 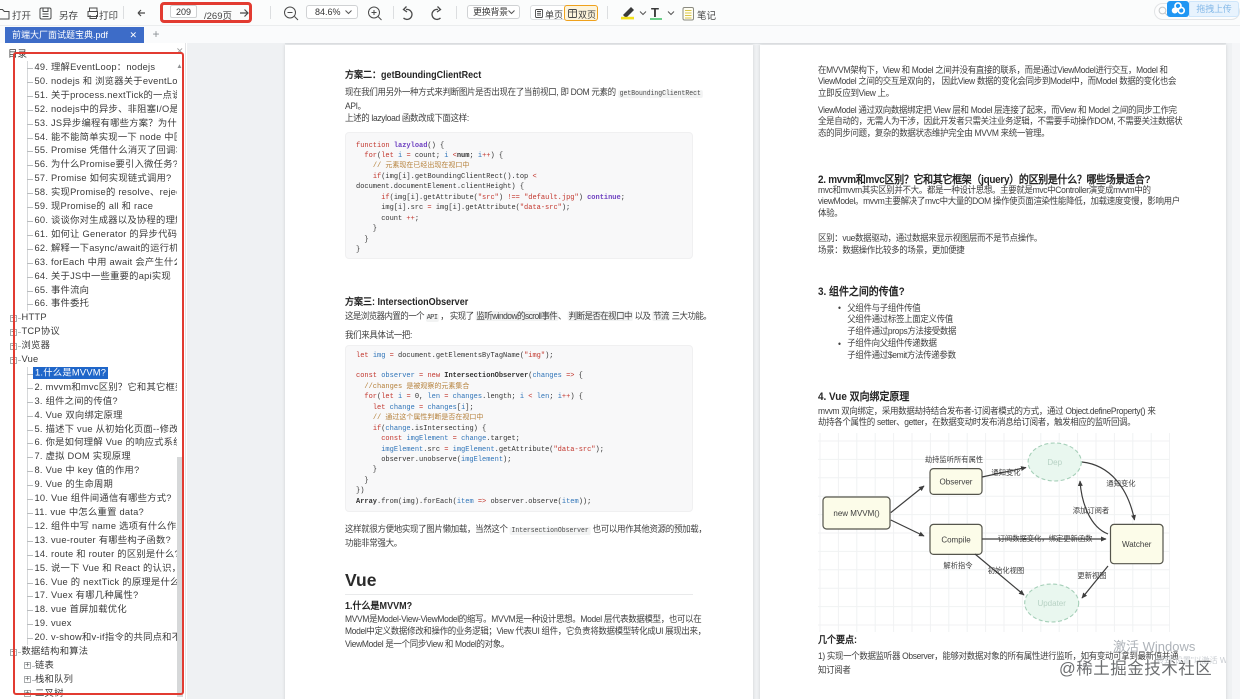 What do you see at coordinates (958, 565) in the screenshot?
I see `svg-text: 解析指令` at bounding box center [958, 565].